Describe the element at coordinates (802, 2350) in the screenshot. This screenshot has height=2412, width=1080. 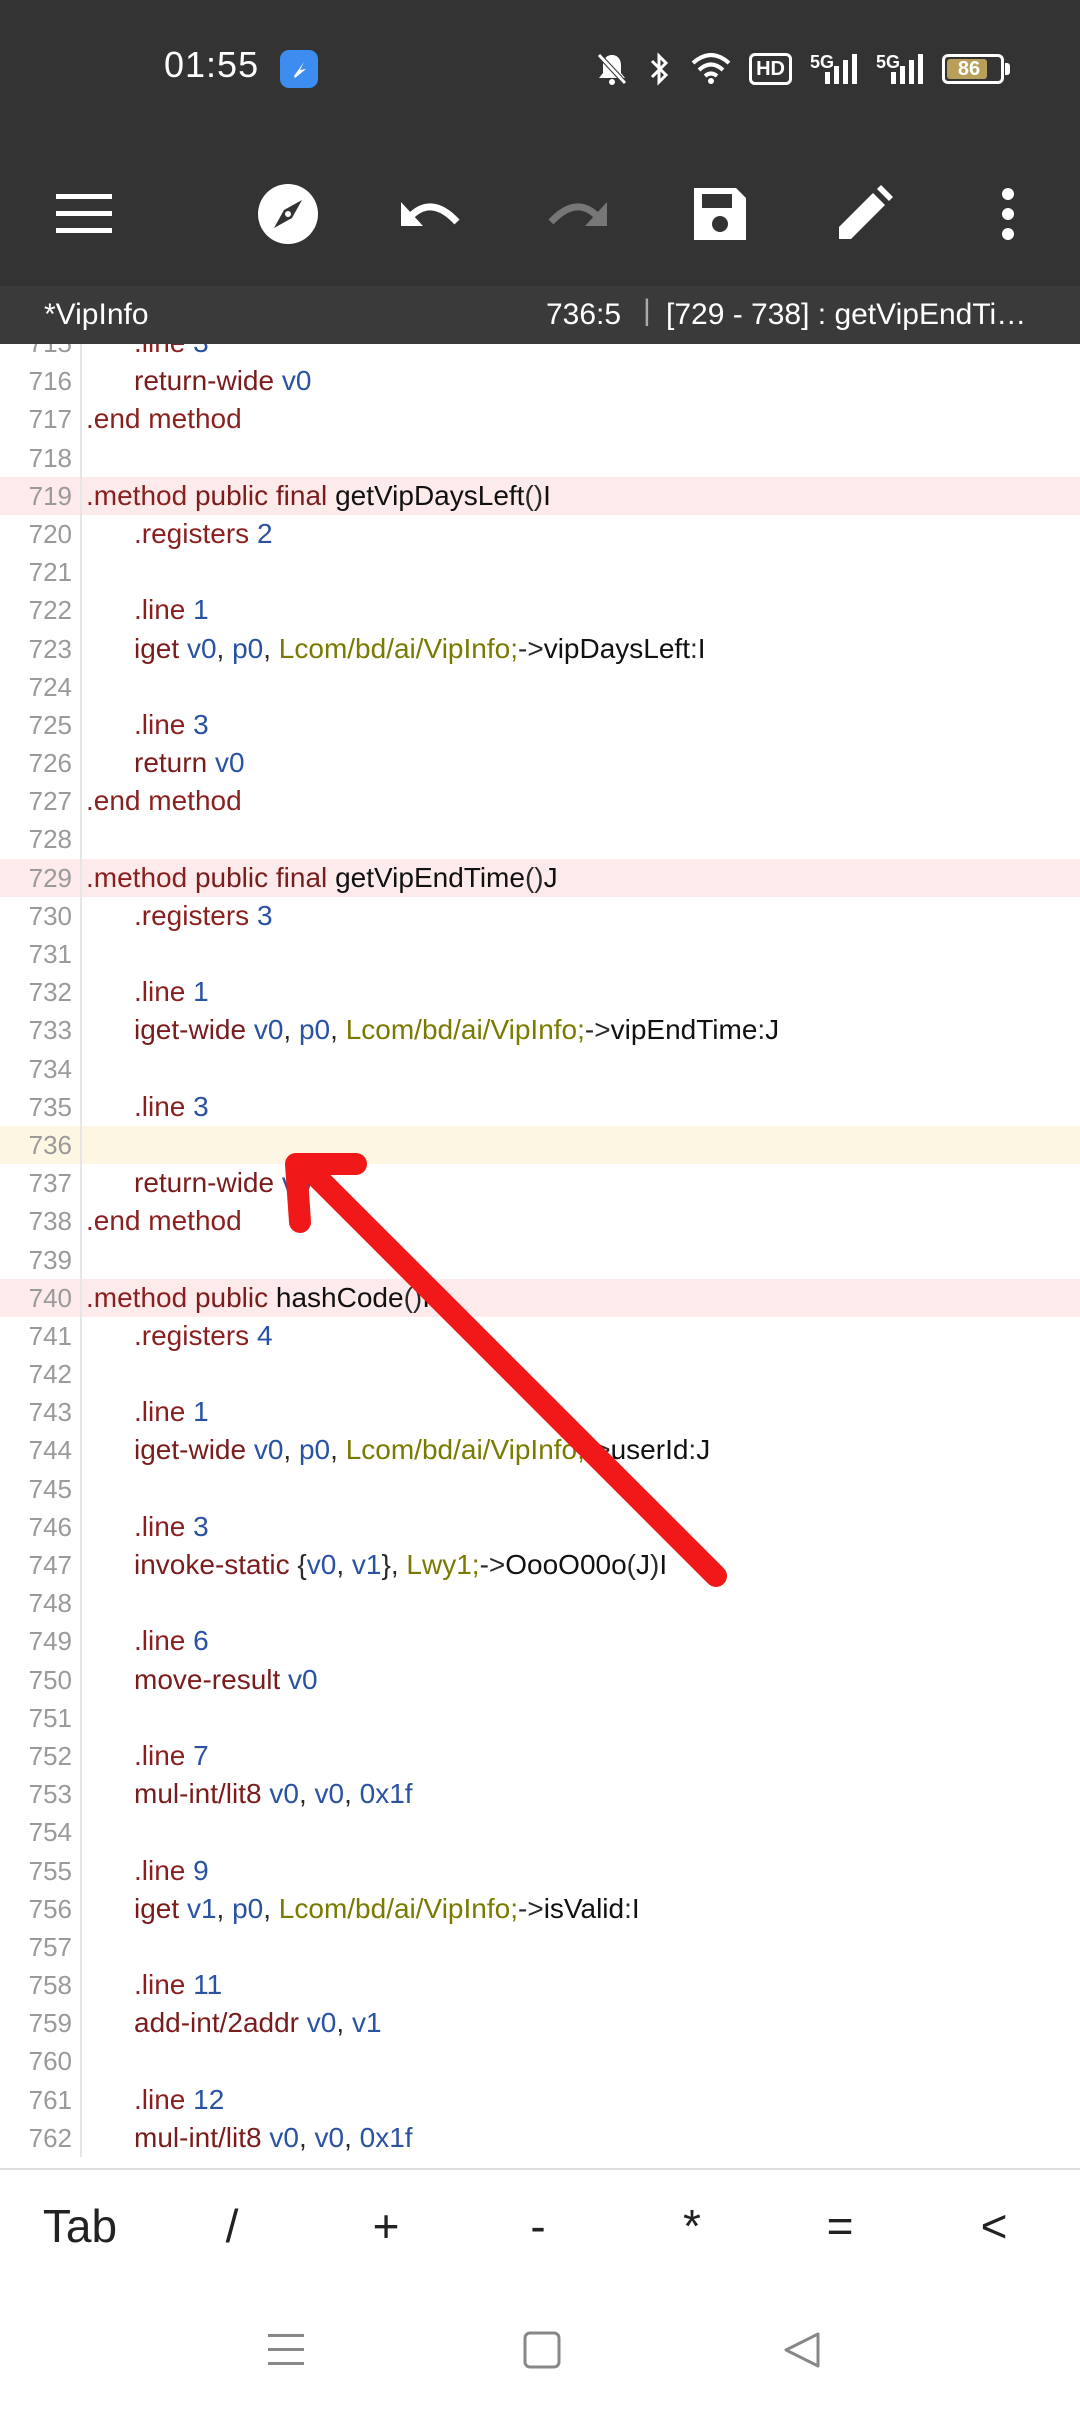
I see `back-icon` at that location.